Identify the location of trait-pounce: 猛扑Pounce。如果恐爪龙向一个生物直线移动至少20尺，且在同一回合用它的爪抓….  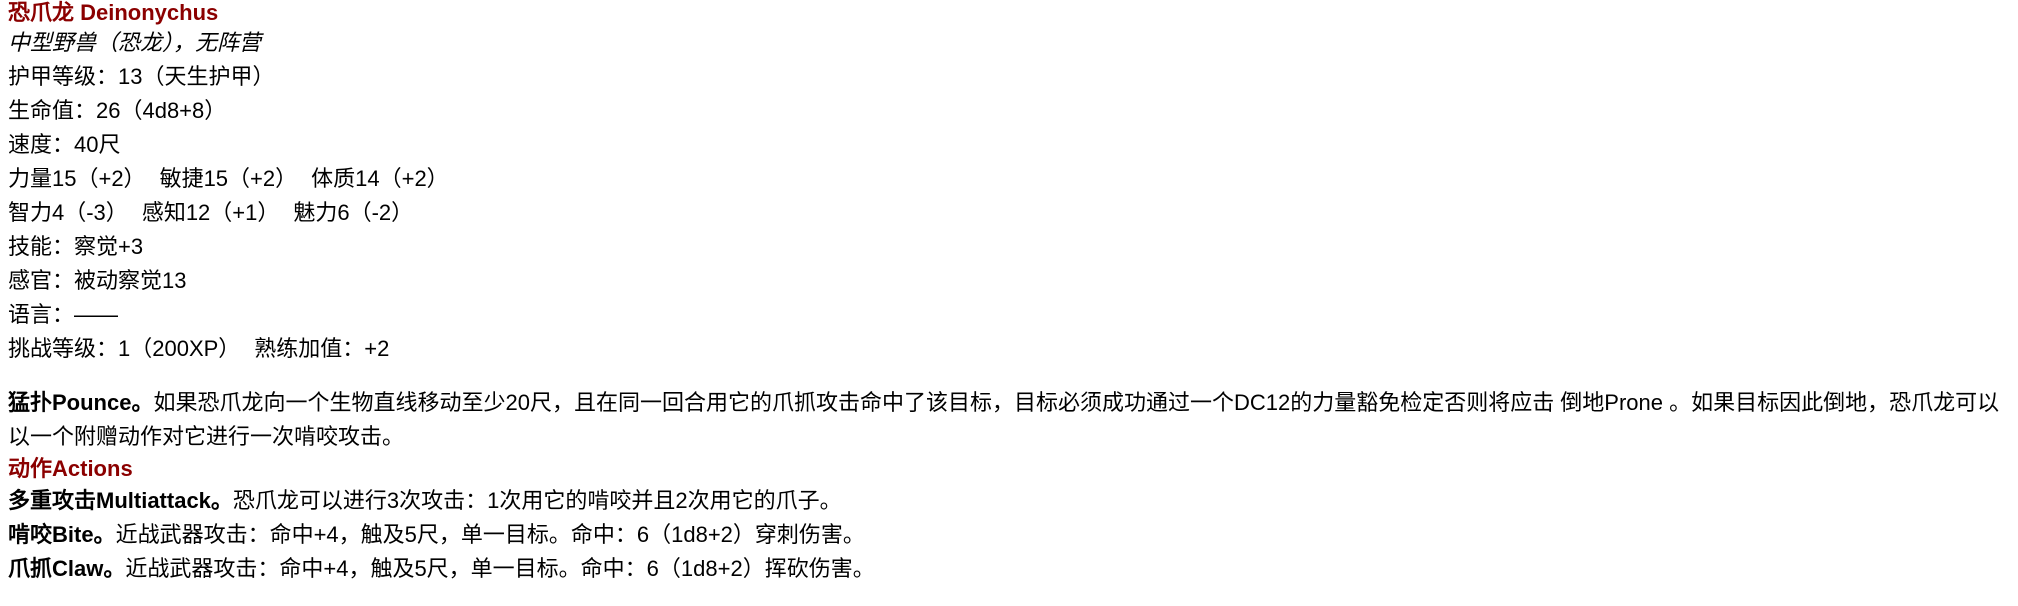
(1008, 420).